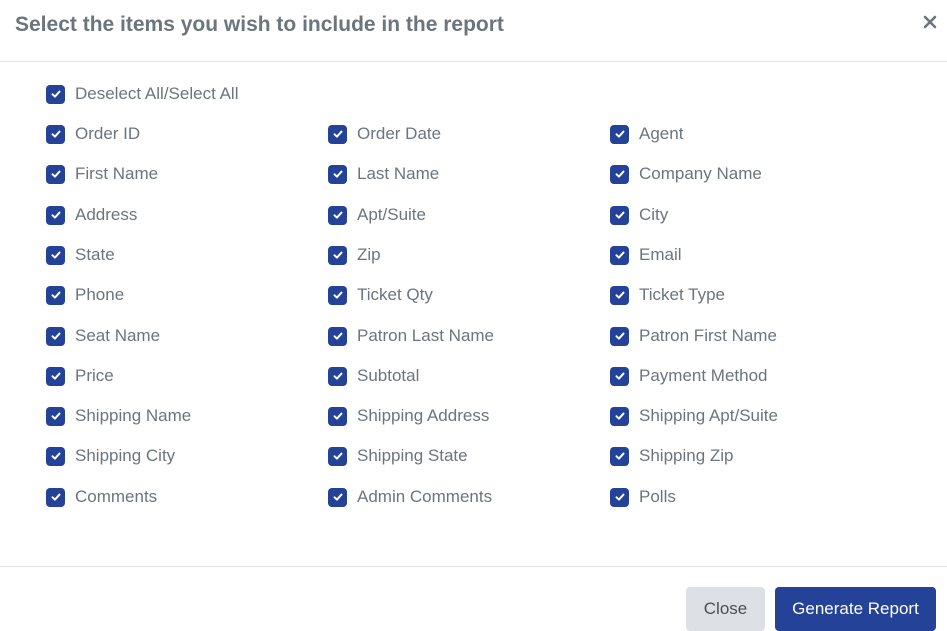 This screenshot has height=631, width=947. Describe the element at coordinates (157, 93) in the screenshot. I see `checkbox-label: Deselect All/Select All` at that location.